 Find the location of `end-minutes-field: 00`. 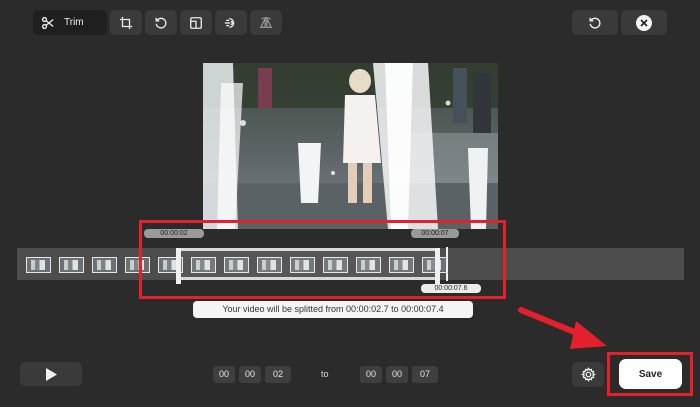

end-minutes-field: 00 is located at coordinates (397, 374).